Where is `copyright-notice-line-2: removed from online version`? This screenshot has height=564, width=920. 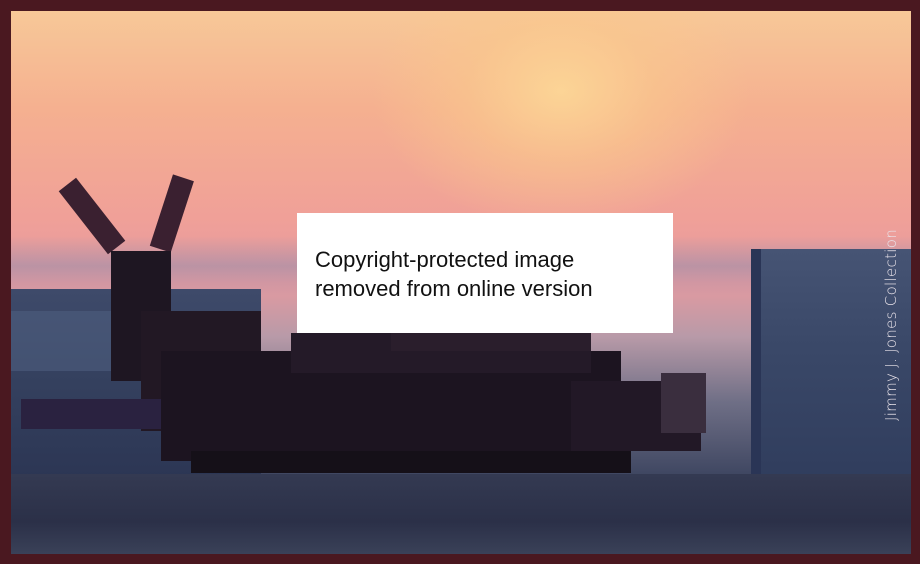
copyright-notice-line-2: removed from online version is located at coordinates (454, 288).